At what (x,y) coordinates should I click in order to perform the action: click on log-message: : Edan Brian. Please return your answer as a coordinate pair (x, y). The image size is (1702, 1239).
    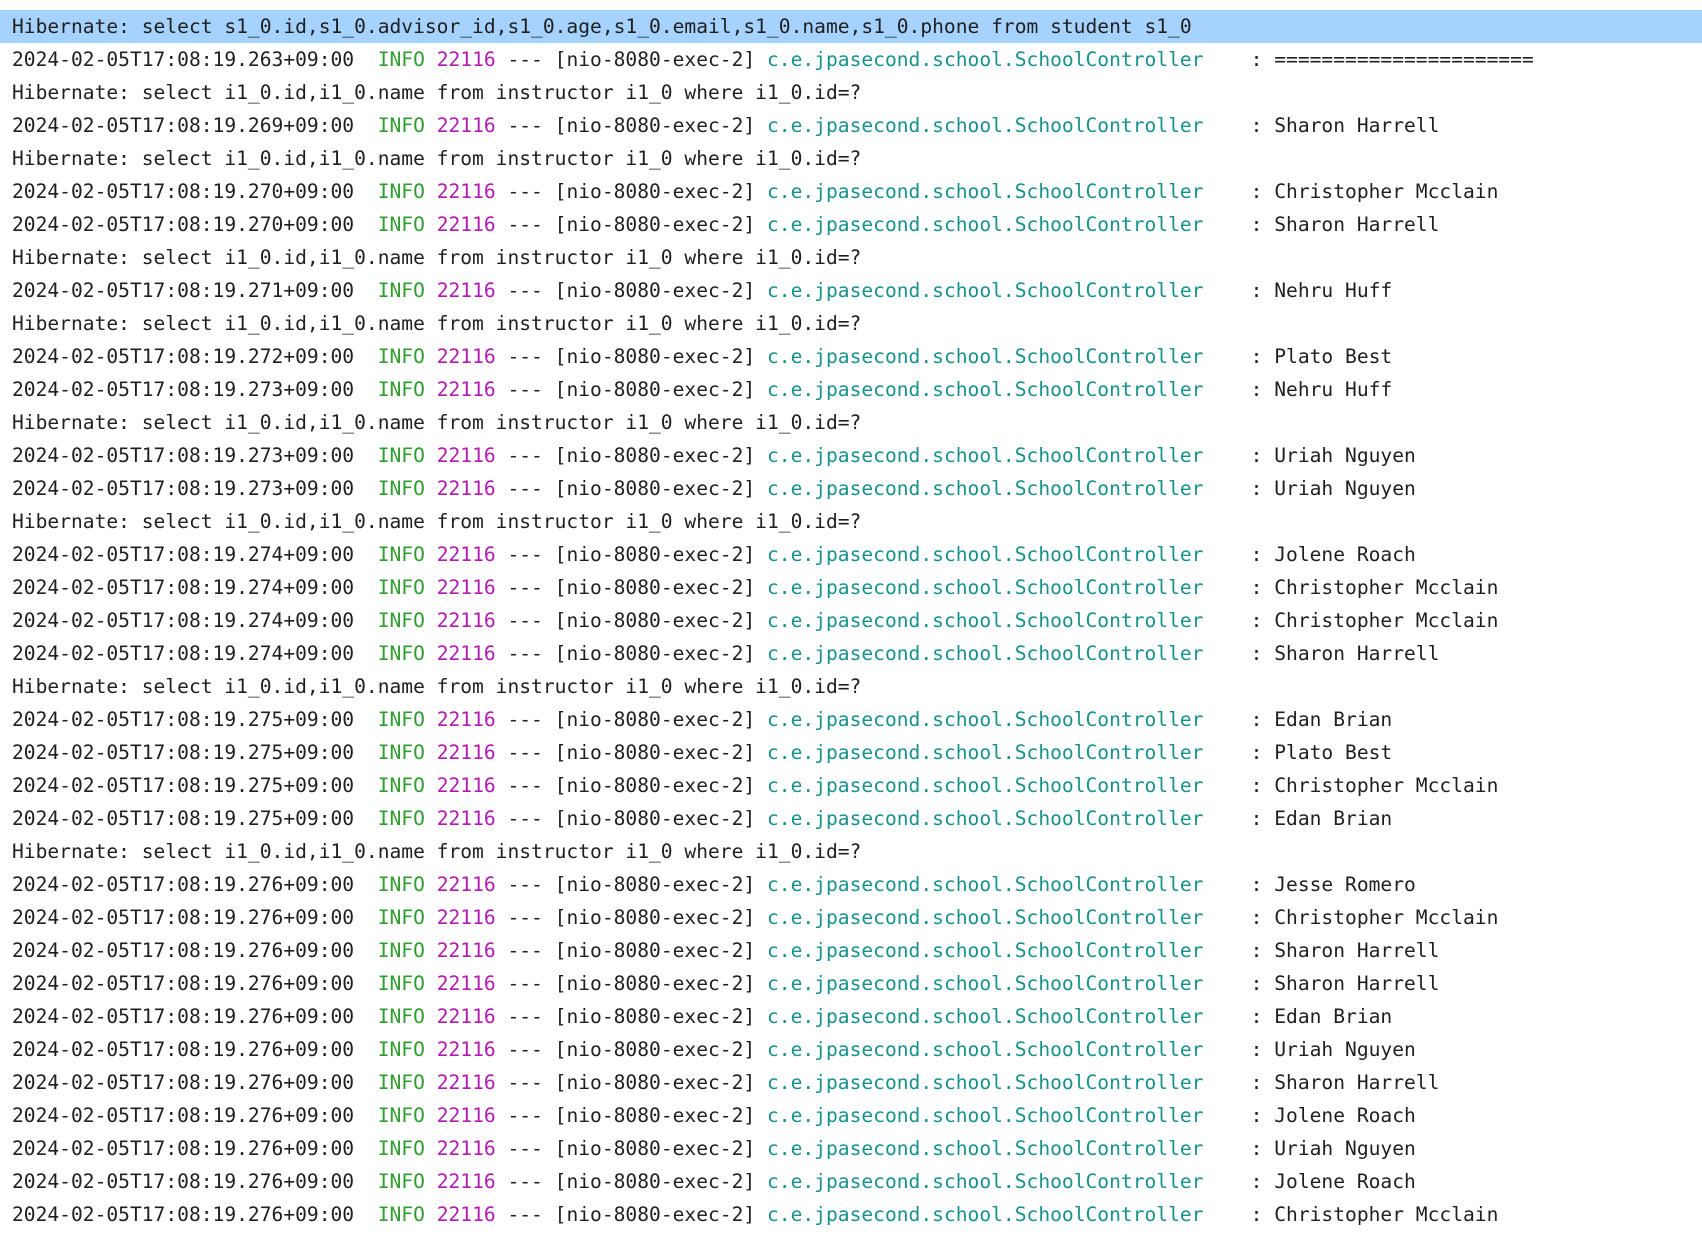
    Looking at the image, I should click on (1321, 818).